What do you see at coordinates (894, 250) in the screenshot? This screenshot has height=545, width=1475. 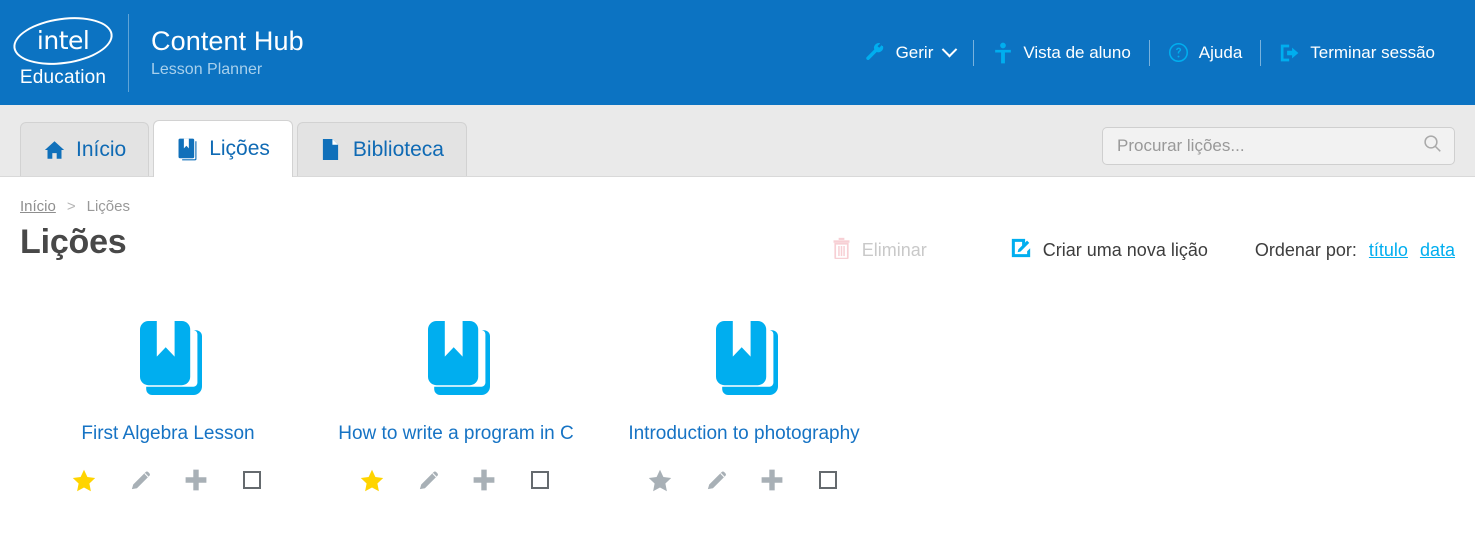 I see `delete-button-label: Eliminar` at bounding box center [894, 250].